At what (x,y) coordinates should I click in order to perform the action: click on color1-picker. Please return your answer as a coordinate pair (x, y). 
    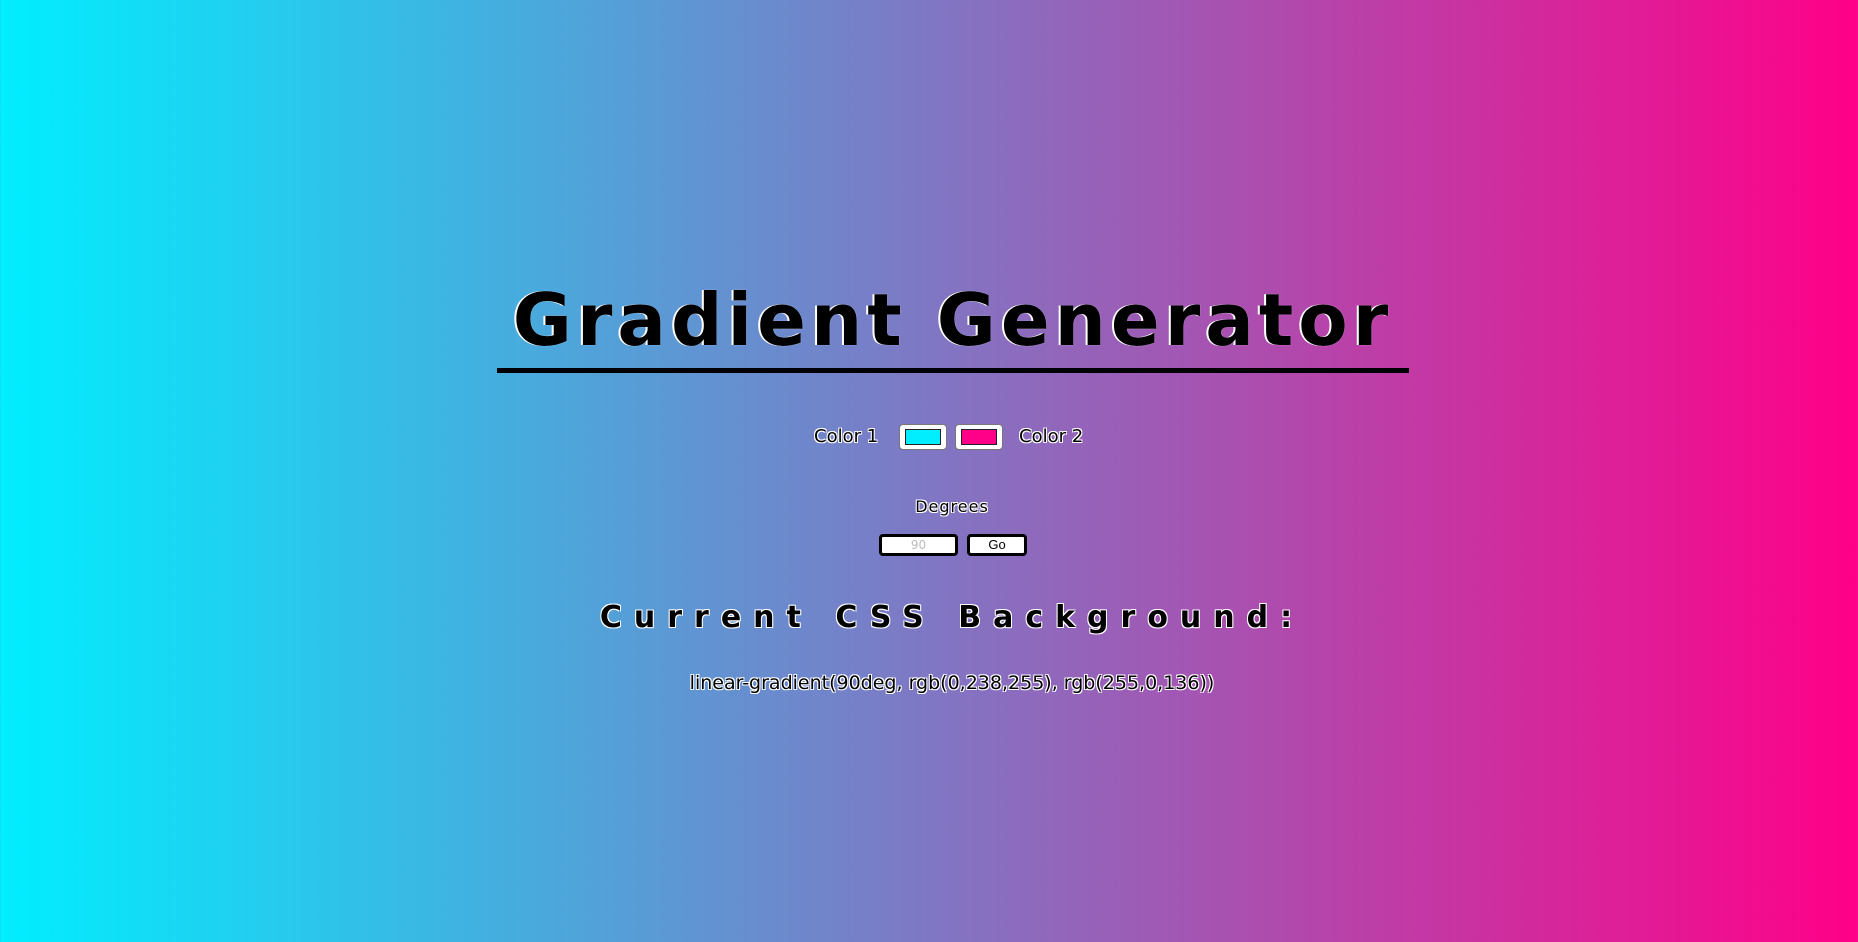
    Looking at the image, I should click on (923, 437).